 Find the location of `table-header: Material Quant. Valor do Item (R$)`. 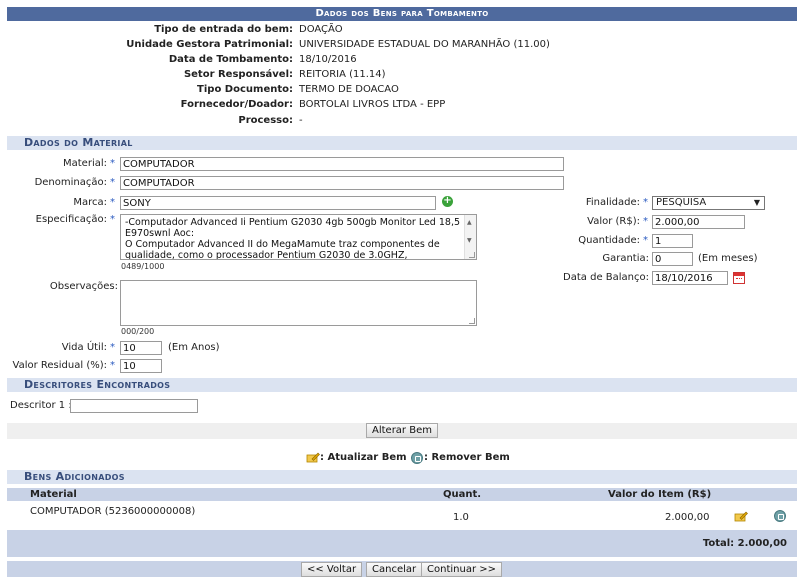

table-header: Material Quant. Valor do Item (R$) is located at coordinates (402, 494).